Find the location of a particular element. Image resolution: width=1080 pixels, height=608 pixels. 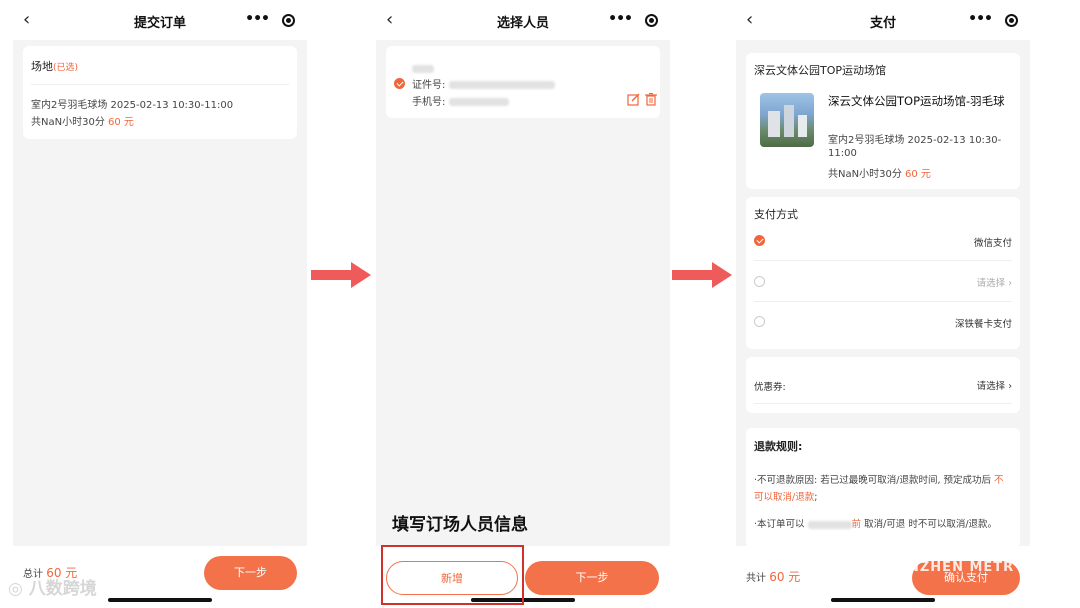

phone-value-blurred is located at coordinates (478, 102).